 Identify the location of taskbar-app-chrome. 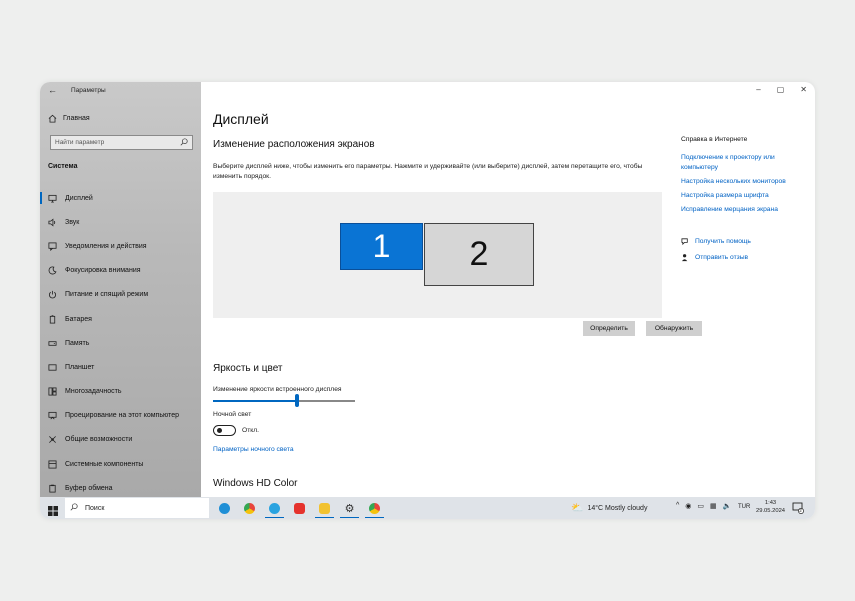
(249, 508).